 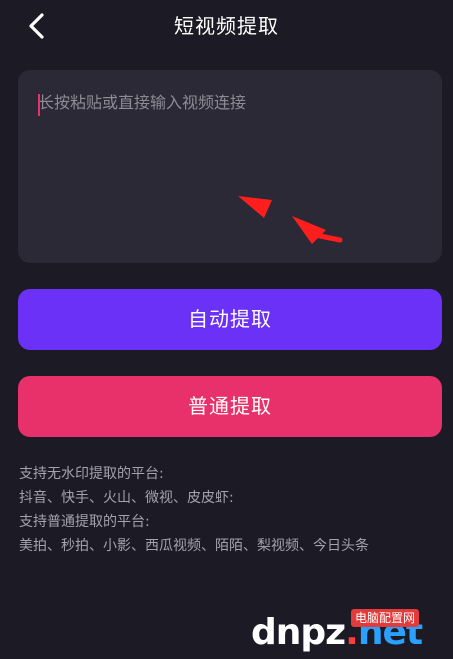 What do you see at coordinates (84, 522) in the screenshot?
I see `info-line: 支持普通提取的平台:` at bounding box center [84, 522].